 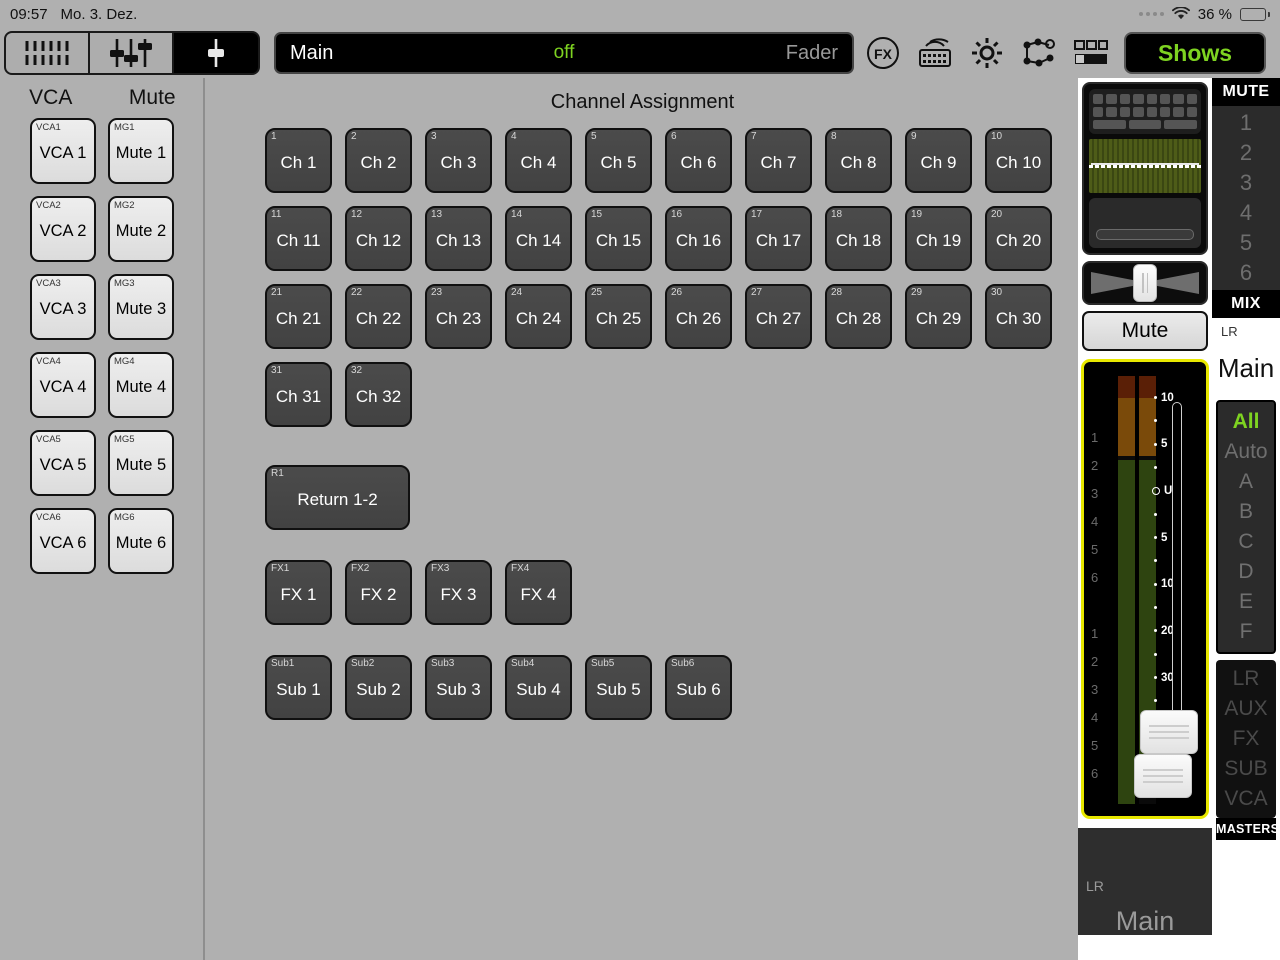 I want to click on channel-button: 13 Ch 13, so click(x=458, y=238).